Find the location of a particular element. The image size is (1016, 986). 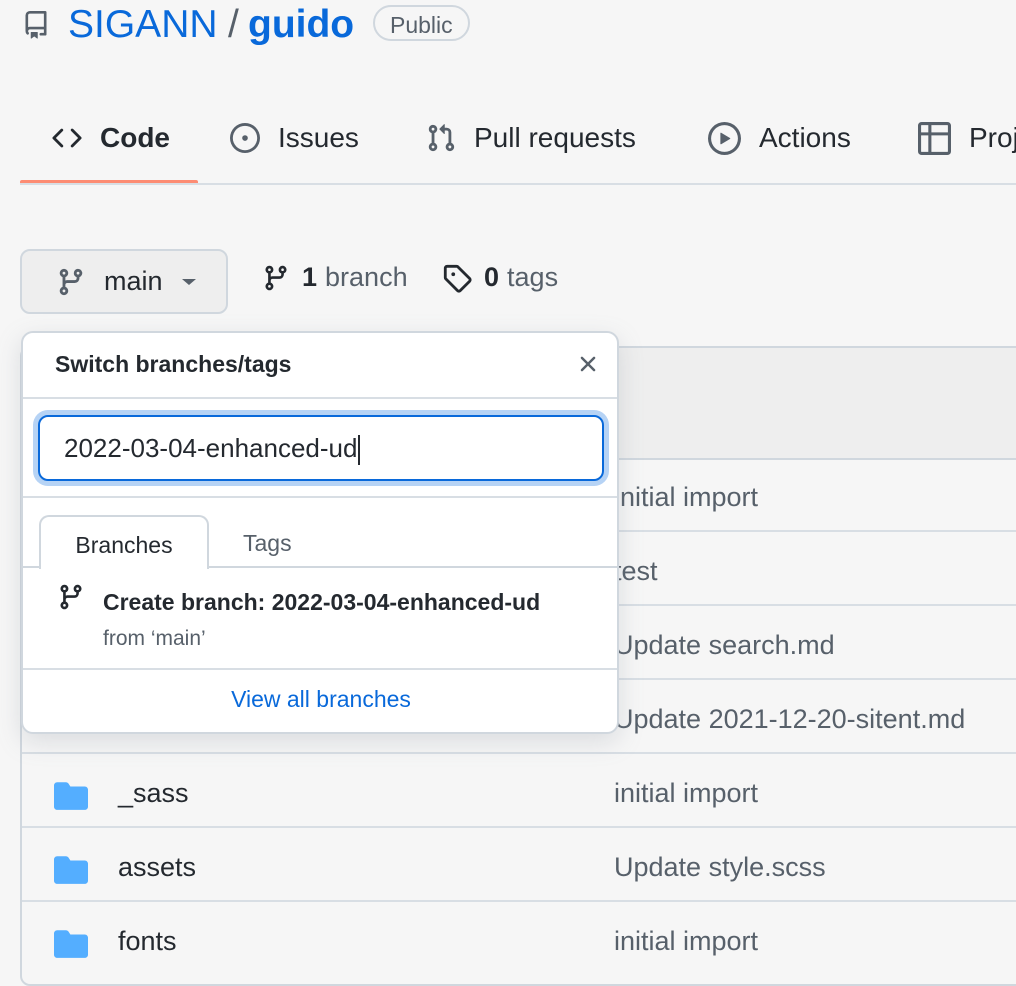

caret-down-icon is located at coordinates (188, 281).